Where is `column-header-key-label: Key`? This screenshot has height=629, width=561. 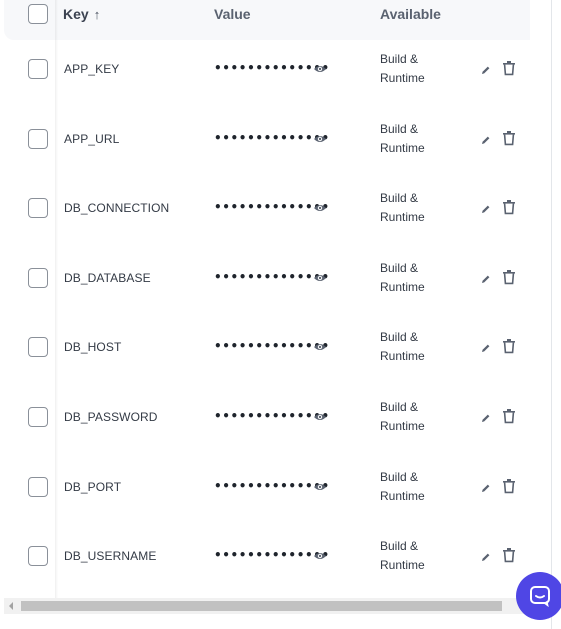 column-header-key-label: Key is located at coordinates (76, 14).